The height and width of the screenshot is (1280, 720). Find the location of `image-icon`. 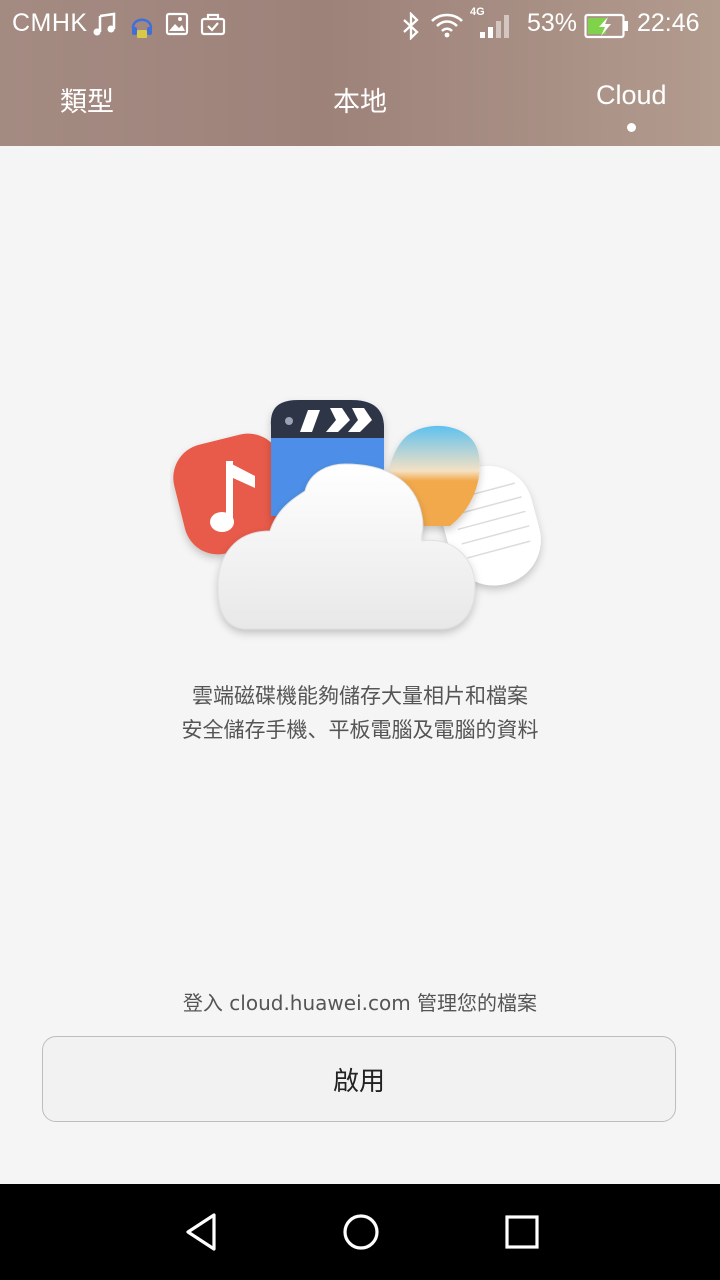

image-icon is located at coordinates (177, 24).